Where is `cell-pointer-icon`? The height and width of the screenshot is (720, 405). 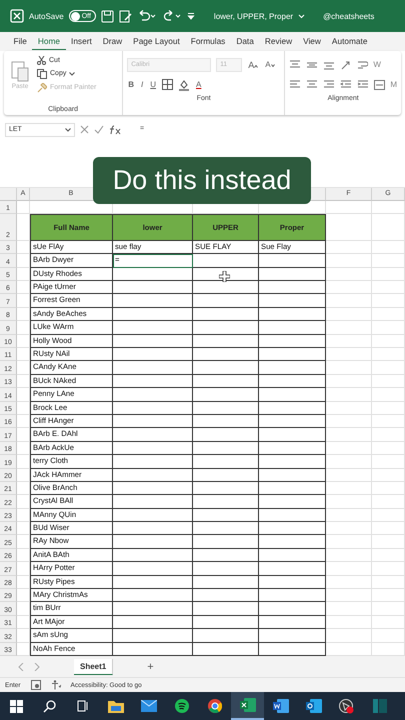 cell-pointer-icon is located at coordinates (224, 276).